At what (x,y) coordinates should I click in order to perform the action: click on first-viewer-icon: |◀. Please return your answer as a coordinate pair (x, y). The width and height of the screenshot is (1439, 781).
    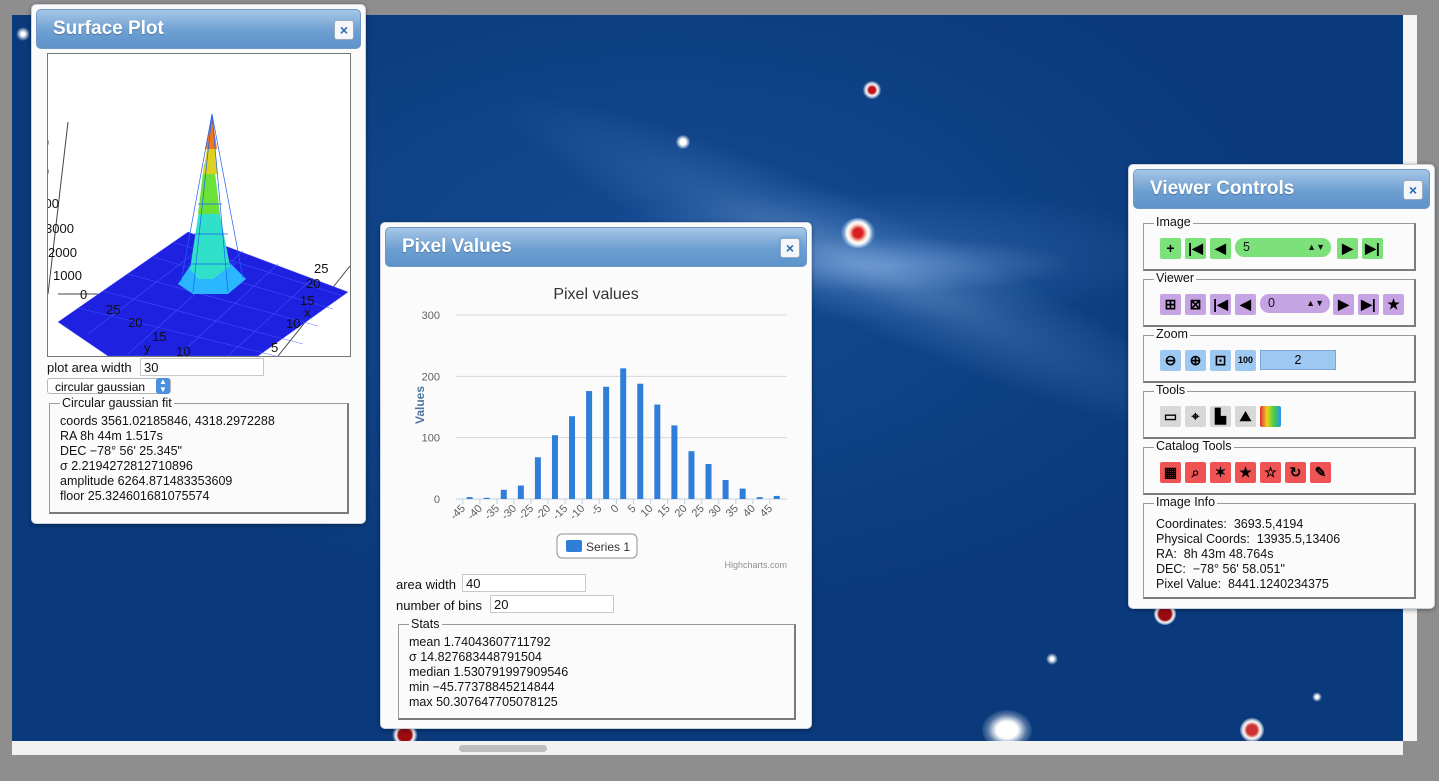
    Looking at the image, I should click on (1220, 304).